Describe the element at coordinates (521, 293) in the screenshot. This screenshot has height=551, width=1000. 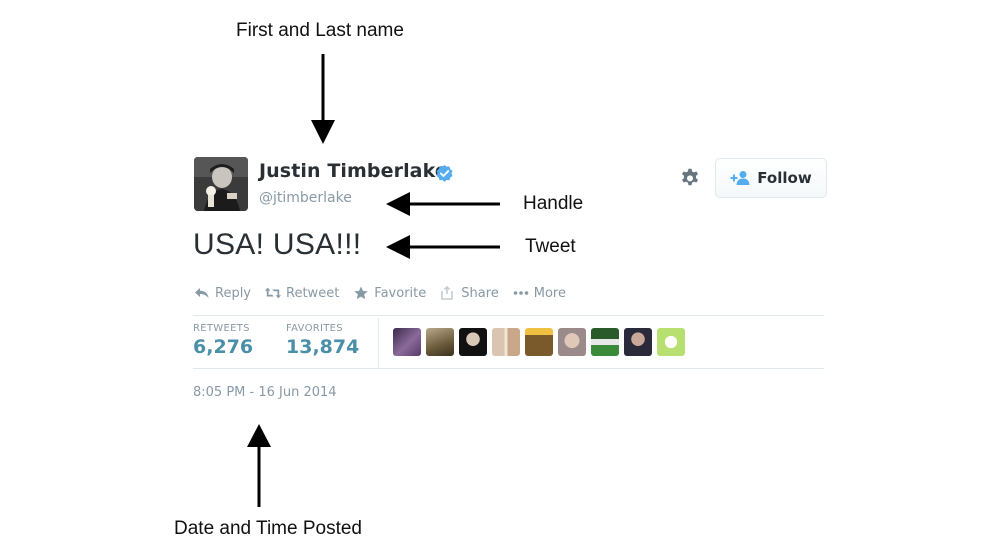
I see `more-dots-icon` at that location.